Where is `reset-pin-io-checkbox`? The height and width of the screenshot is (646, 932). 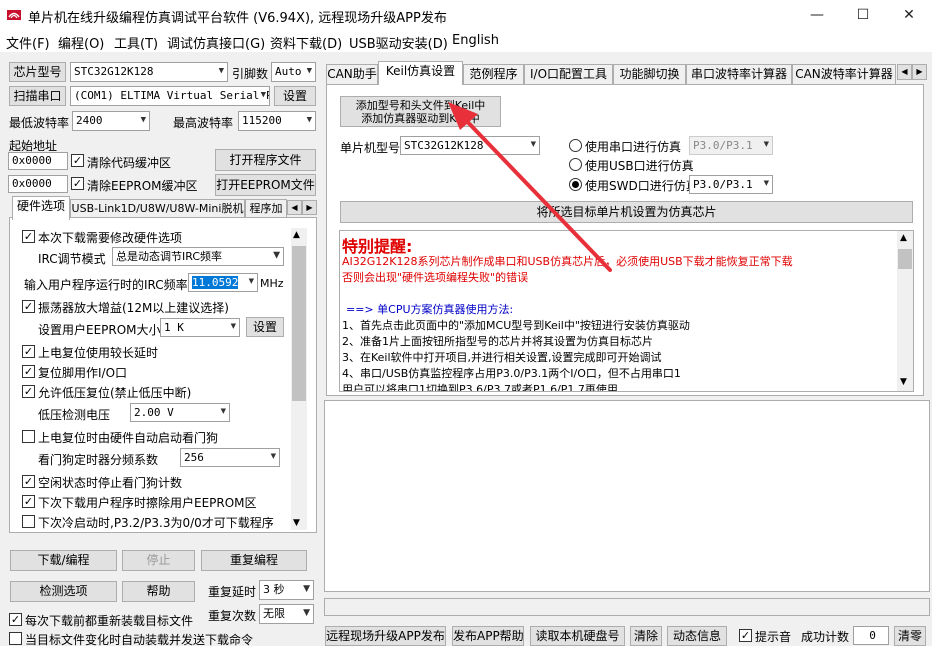
reset-pin-io-checkbox is located at coordinates (28, 371).